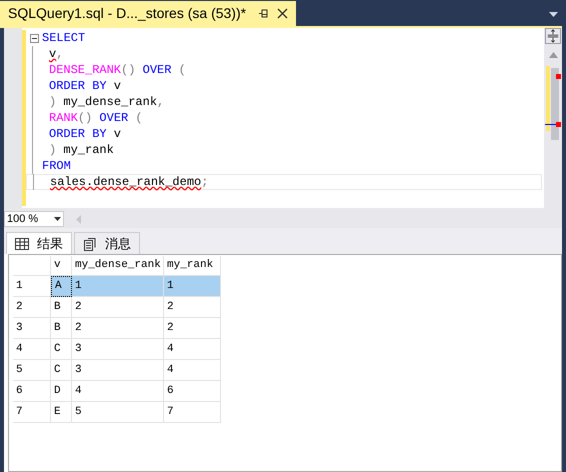 The height and width of the screenshot is (472, 566). What do you see at coordinates (56, 54) in the screenshot?
I see `code-line: v,` at bounding box center [56, 54].